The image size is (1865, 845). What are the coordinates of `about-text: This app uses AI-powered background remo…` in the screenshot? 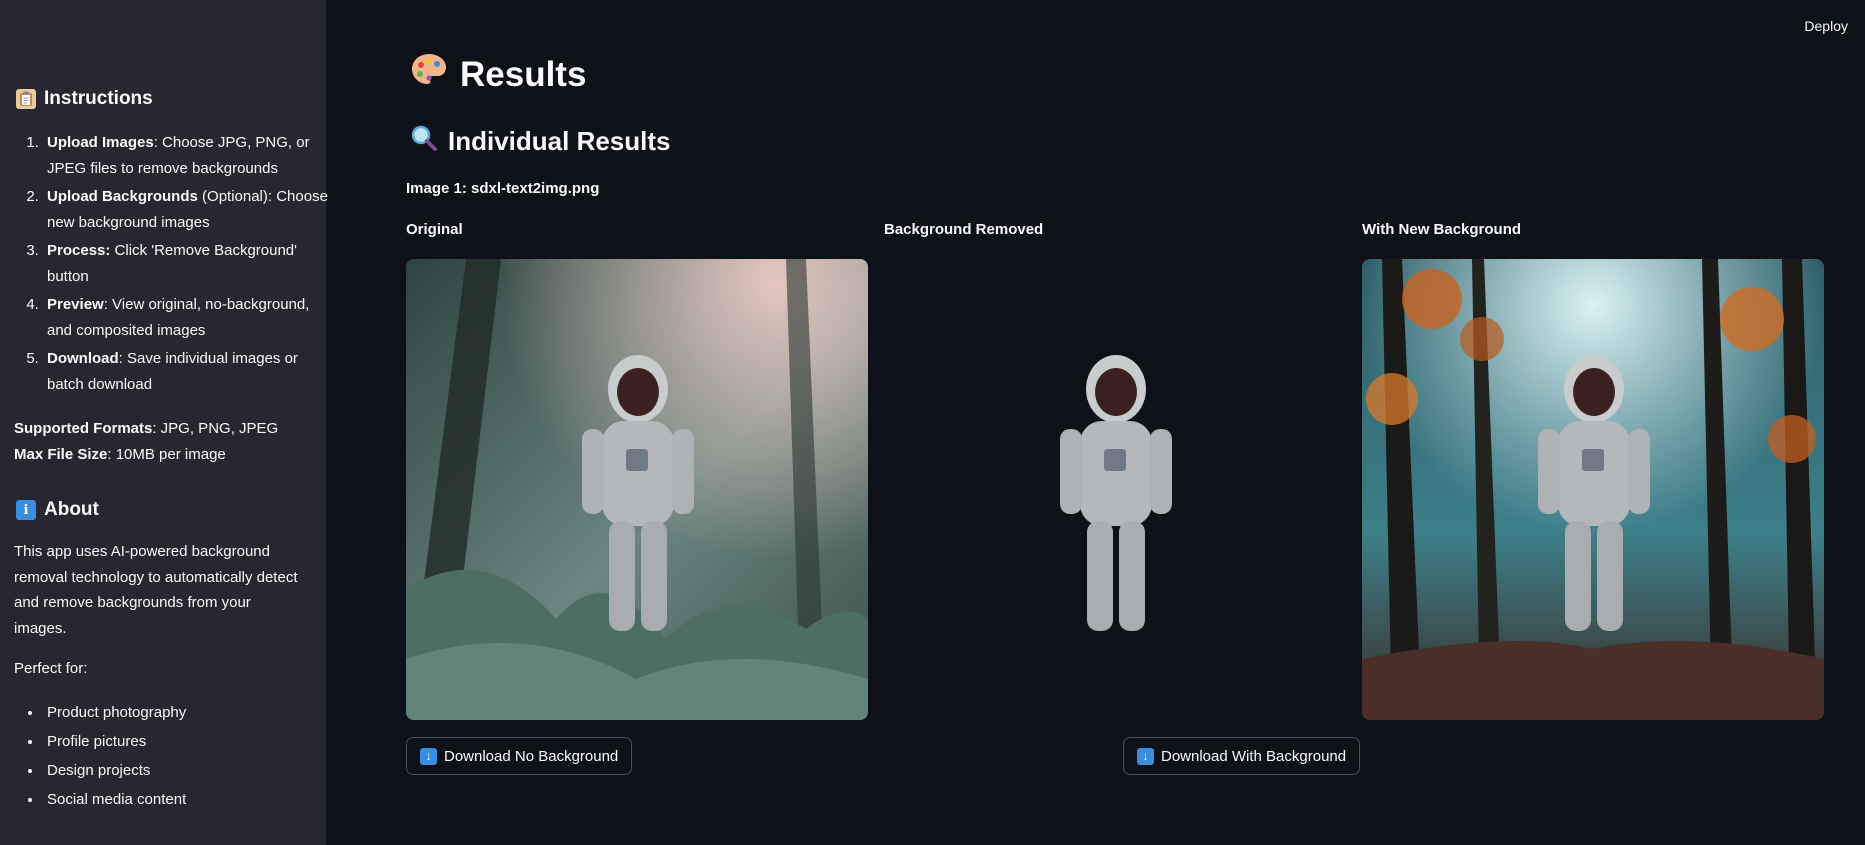 It's located at (156, 590).